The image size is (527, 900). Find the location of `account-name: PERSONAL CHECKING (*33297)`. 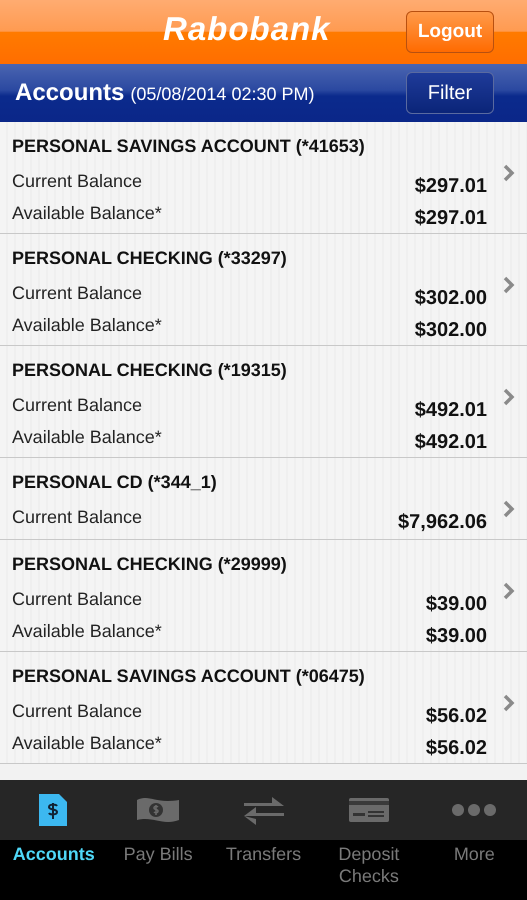

account-name: PERSONAL CHECKING (*33297) is located at coordinates (150, 259).